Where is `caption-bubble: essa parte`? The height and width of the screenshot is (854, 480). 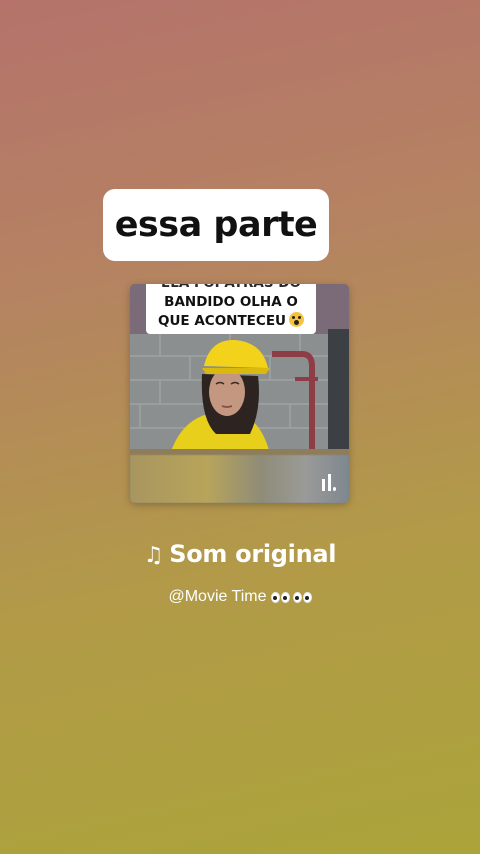
caption-bubble: essa parte is located at coordinates (216, 225).